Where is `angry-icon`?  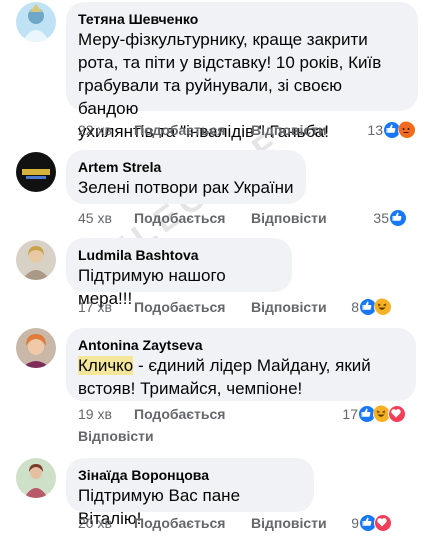 angry-icon is located at coordinates (407, 130).